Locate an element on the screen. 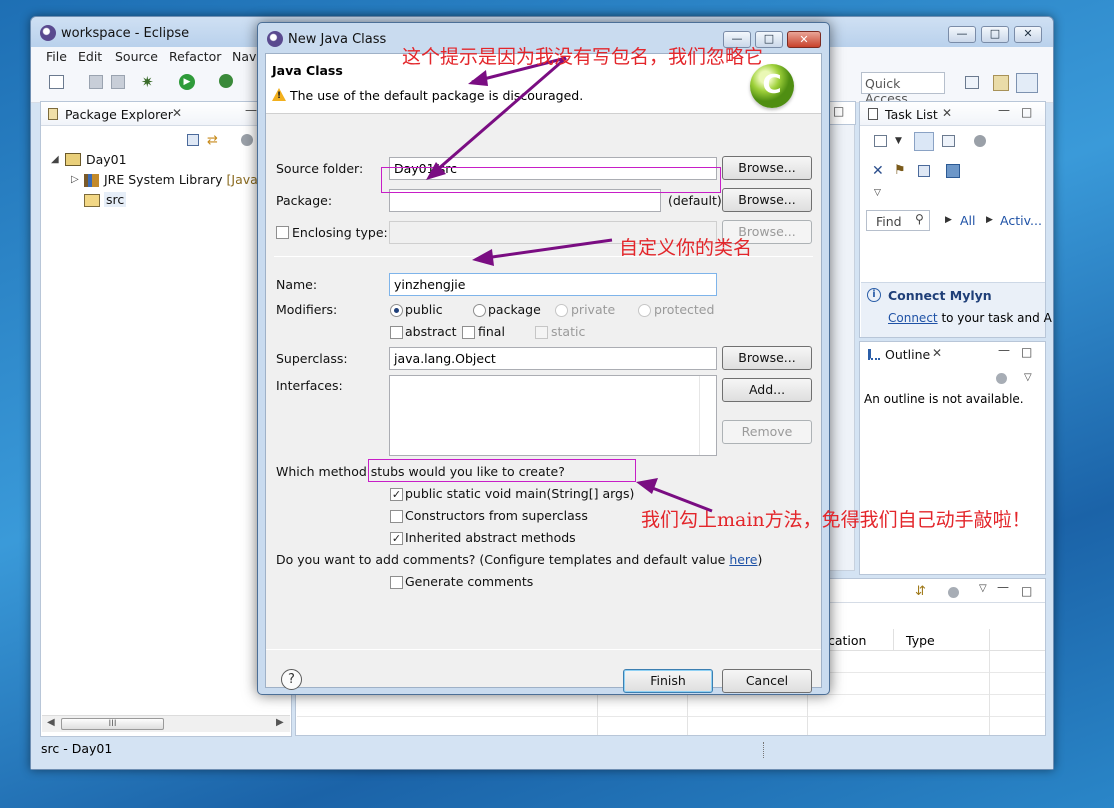  annotation-arrows is located at coordinates (569, 284).